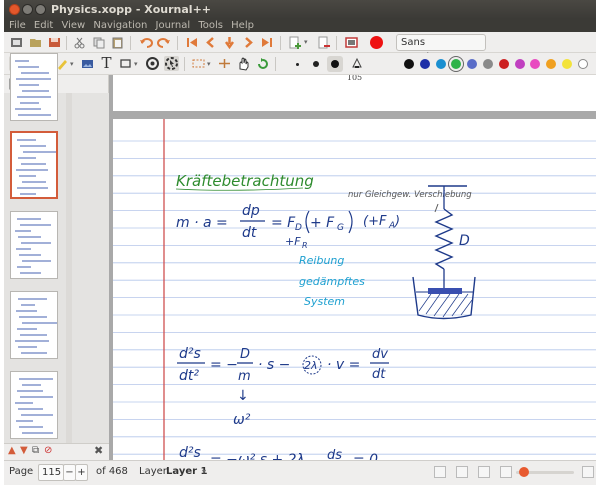 This screenshot has width=600, height=485. I want to click on highlighter-dropdown-icon: ▾, so click(72, 64).